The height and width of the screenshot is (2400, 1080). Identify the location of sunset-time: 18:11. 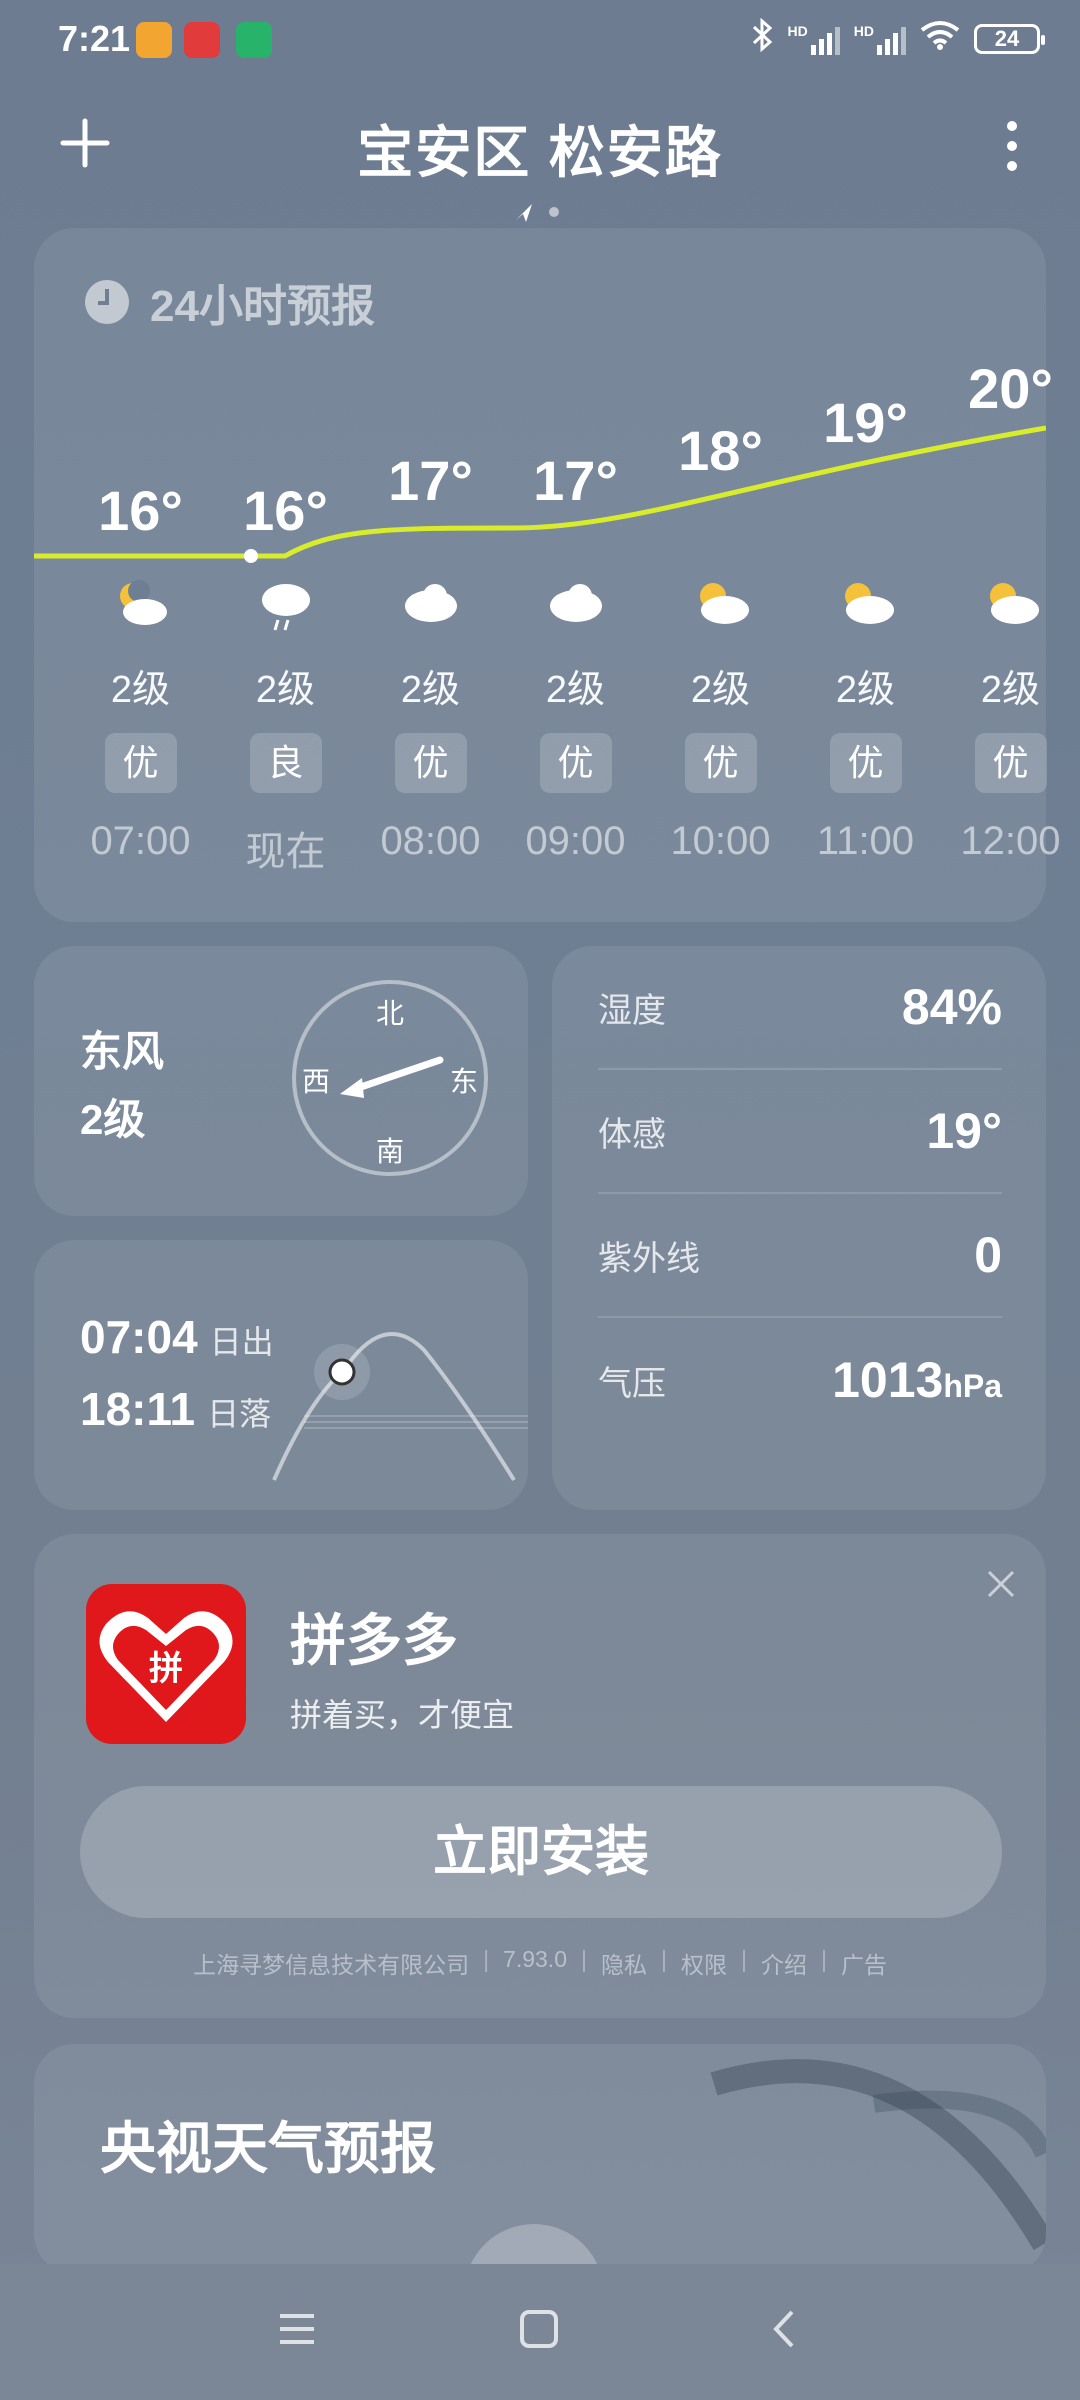
(138, 1409).